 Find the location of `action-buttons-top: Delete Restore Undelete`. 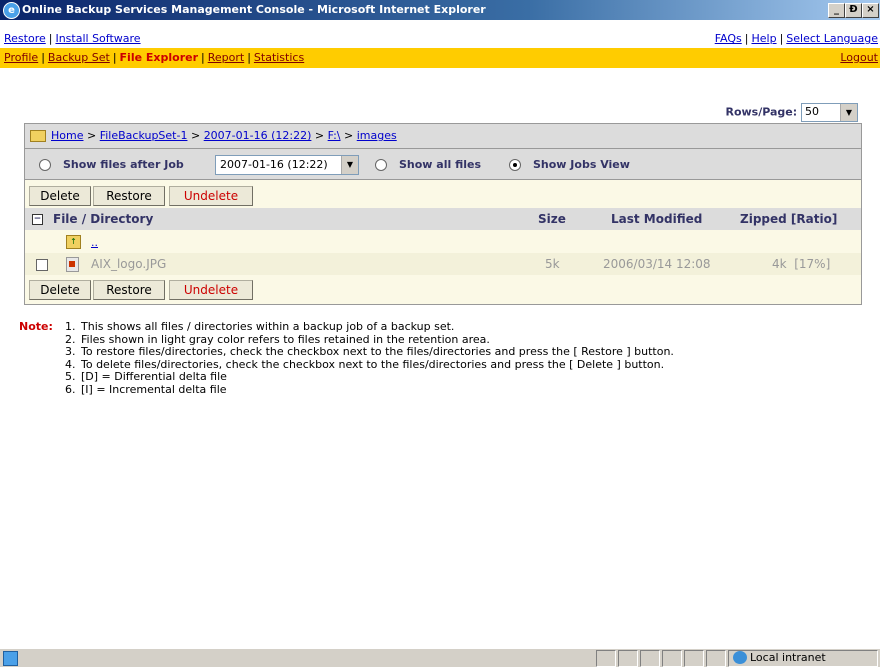

action-buttons-top: Delete Restore Undelete is located at coordinates (443, 195).